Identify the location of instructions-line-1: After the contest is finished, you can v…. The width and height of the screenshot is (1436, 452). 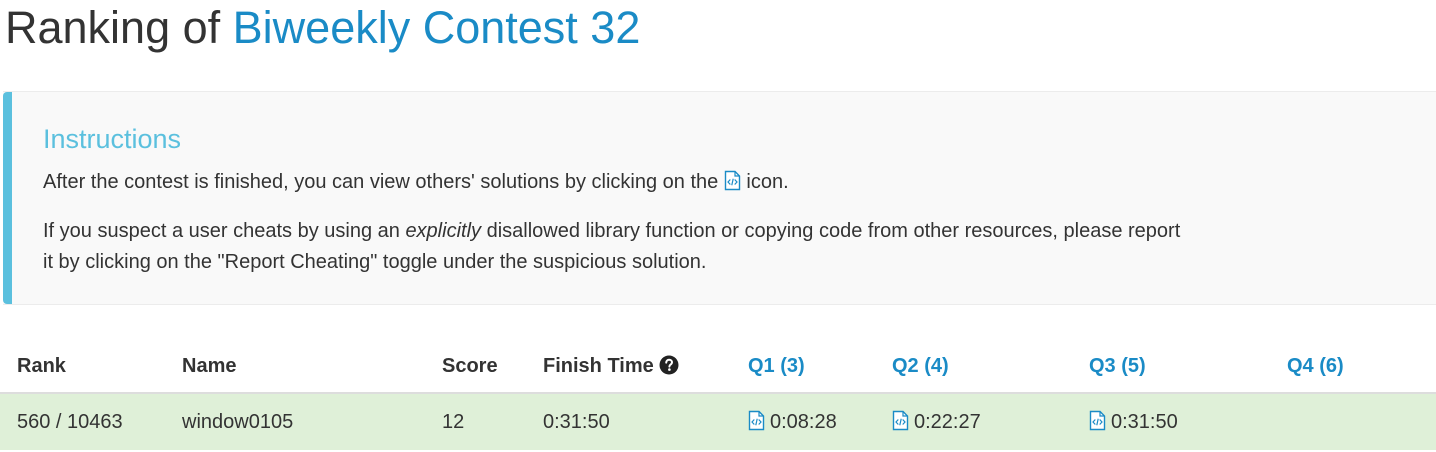
(416, 182).